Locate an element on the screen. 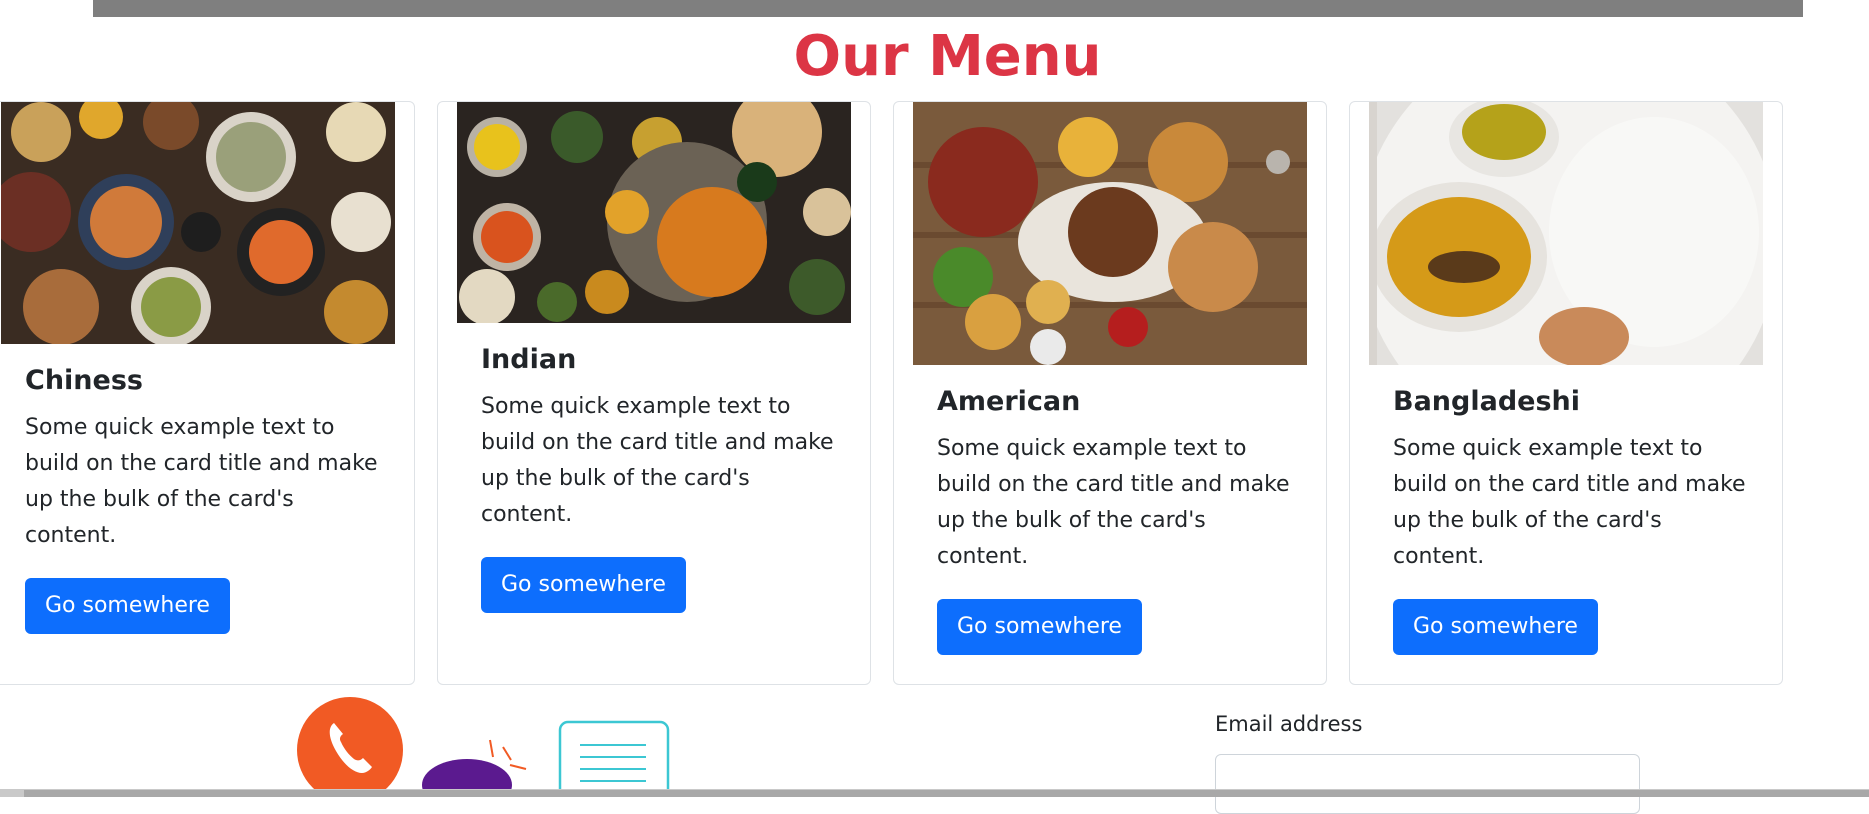 This screenshot has width=1869, height=814. asian-dishes-photo is located at coordinates (198, 223).